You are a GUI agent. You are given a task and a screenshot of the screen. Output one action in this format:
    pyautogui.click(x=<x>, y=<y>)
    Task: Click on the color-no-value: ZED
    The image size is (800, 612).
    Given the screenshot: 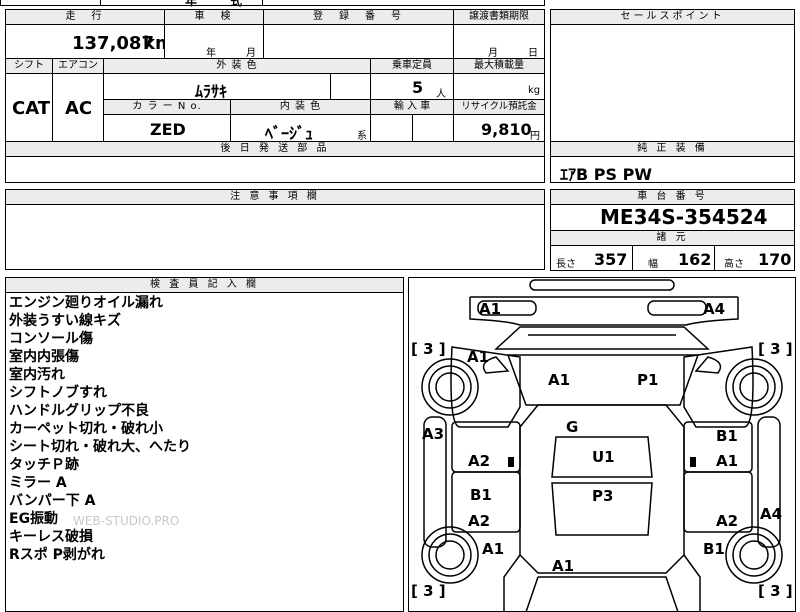 What is the action you would take?
    pyautogui.click(x=168, y=129)
    